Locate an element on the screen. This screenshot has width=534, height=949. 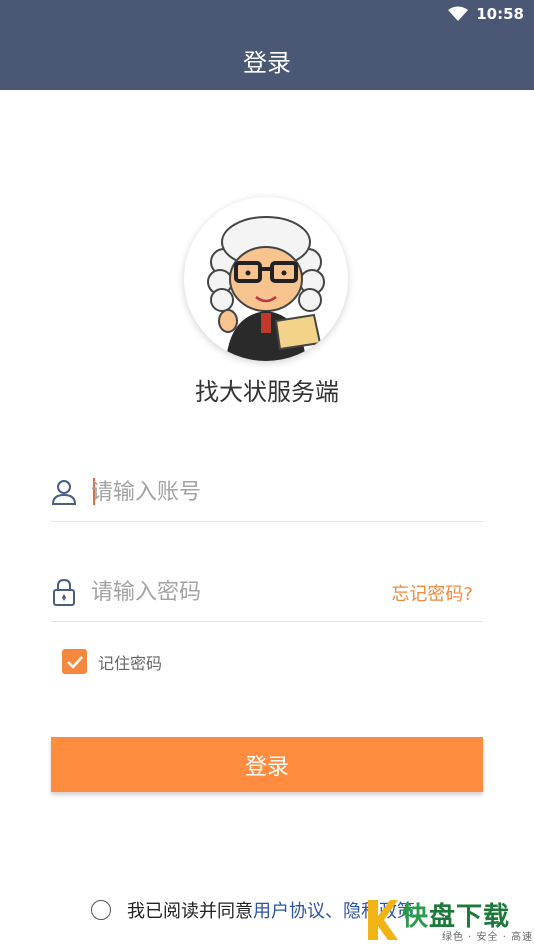
watermark-first-char: 快 is located at coordinates (416, 917).